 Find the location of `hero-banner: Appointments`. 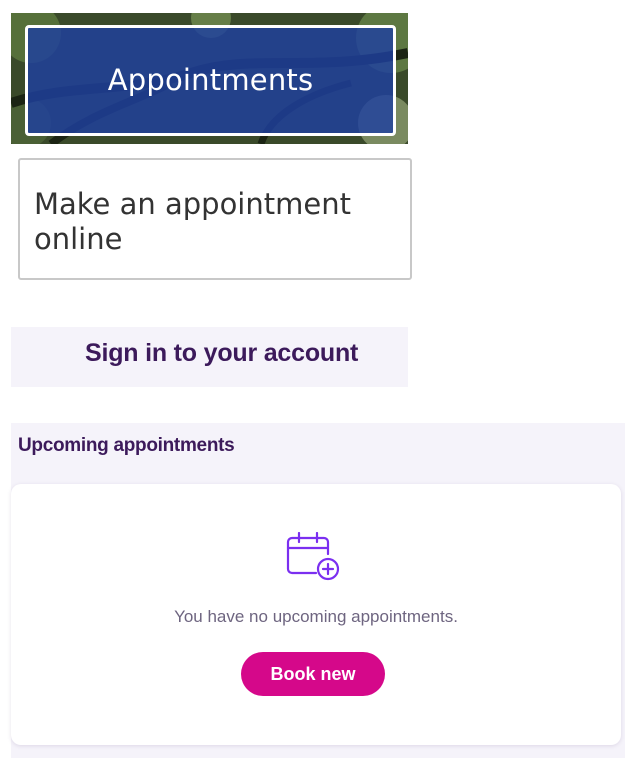

hero-banner: Appointments is located at coordinates (209, 78).